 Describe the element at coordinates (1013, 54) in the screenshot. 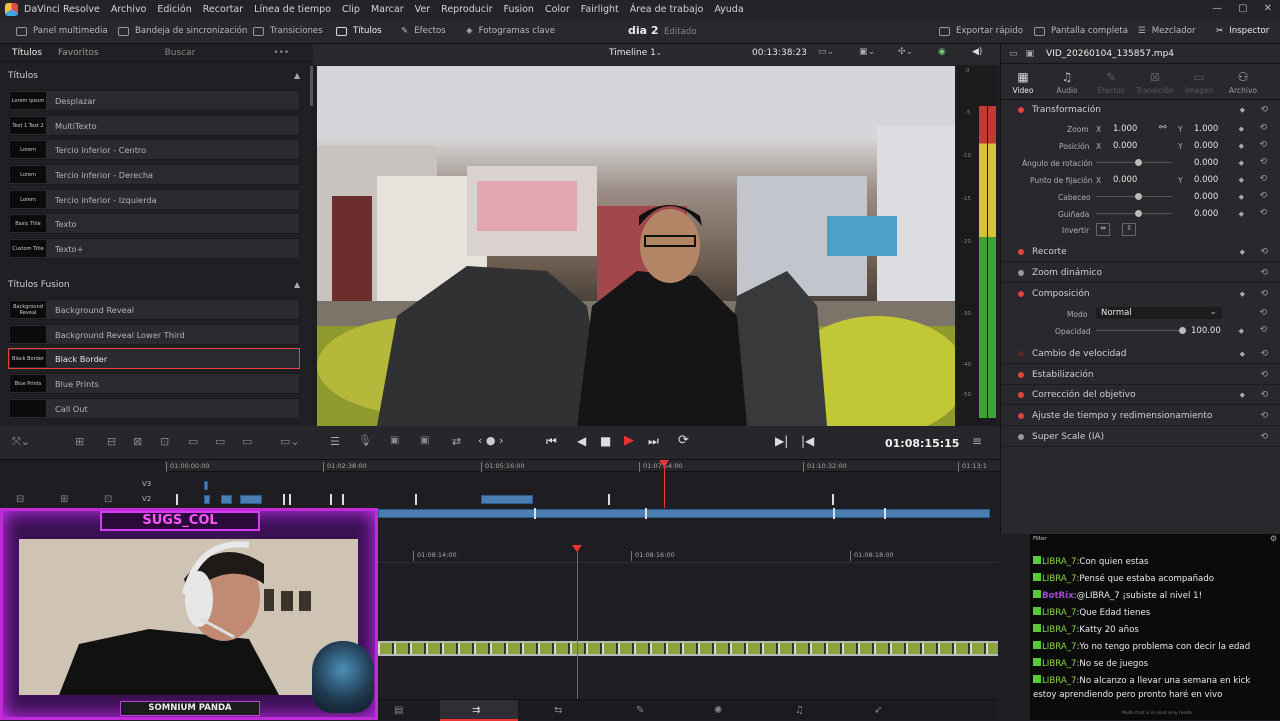

I see `inspector-layout-icon: ▭` at that location.